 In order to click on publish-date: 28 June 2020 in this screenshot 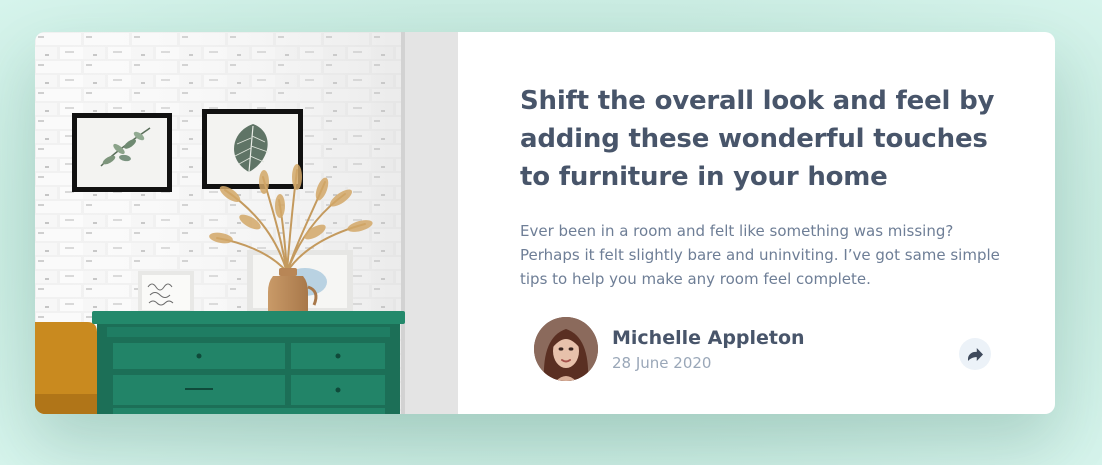, I will do `click(662, 362)`.